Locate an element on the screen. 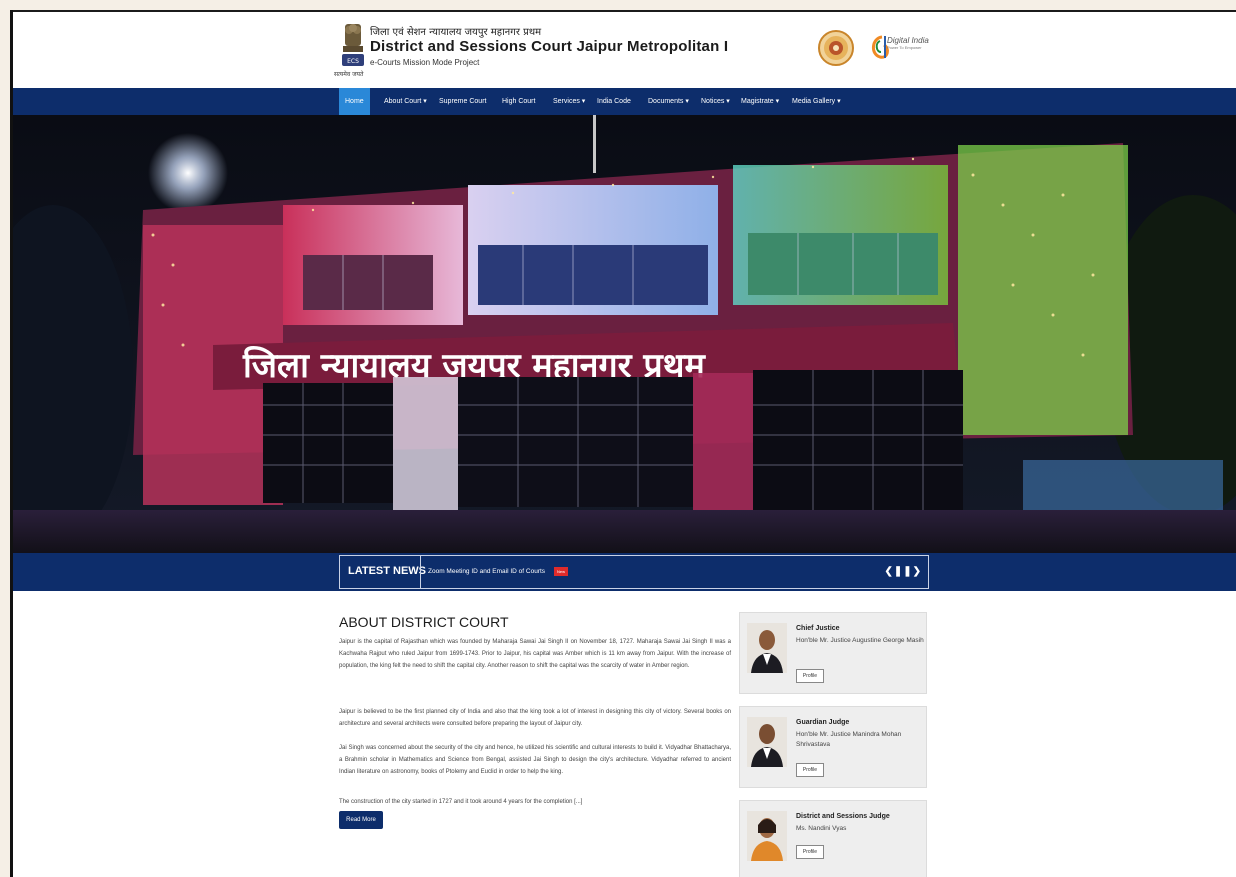 The width and height of the screenshot is (1236, 877). news-item-link: Zoom Meeting ID and Email ID of Courts is located at coordinates (486, 571).